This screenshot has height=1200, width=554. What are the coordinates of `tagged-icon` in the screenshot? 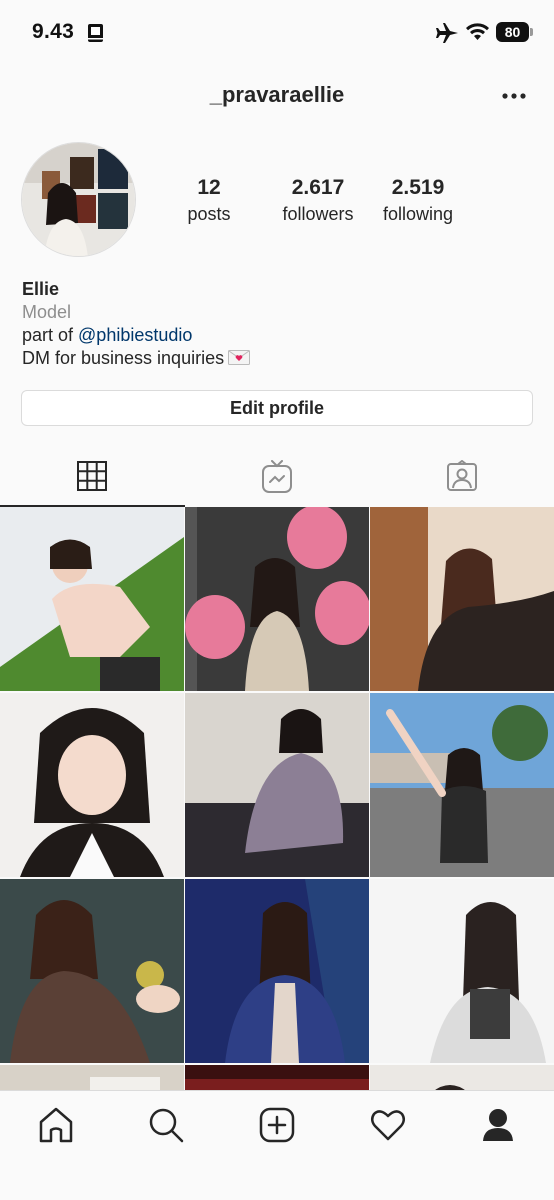 It's located at (462, 475).